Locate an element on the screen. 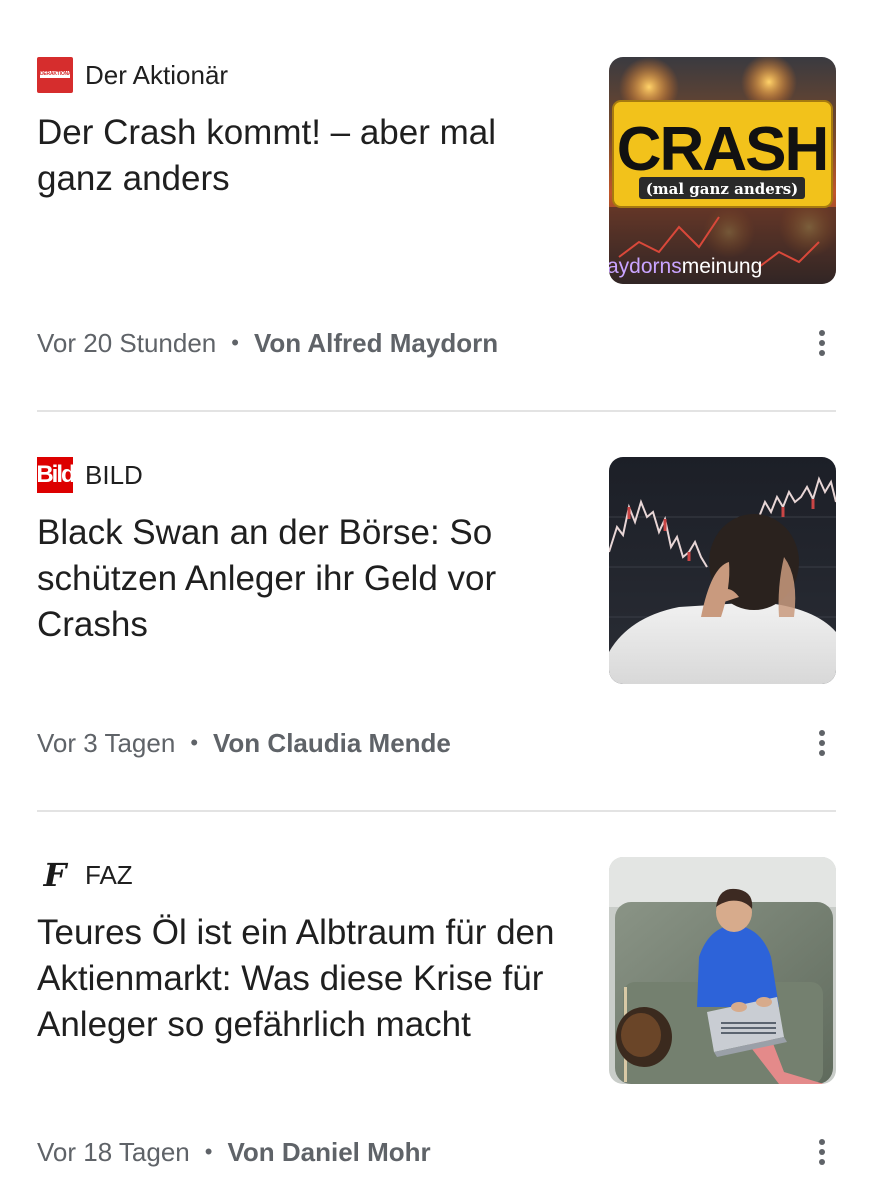 The image size is (872, 1200). source-name: BILD is located at coordinates (114, 474).